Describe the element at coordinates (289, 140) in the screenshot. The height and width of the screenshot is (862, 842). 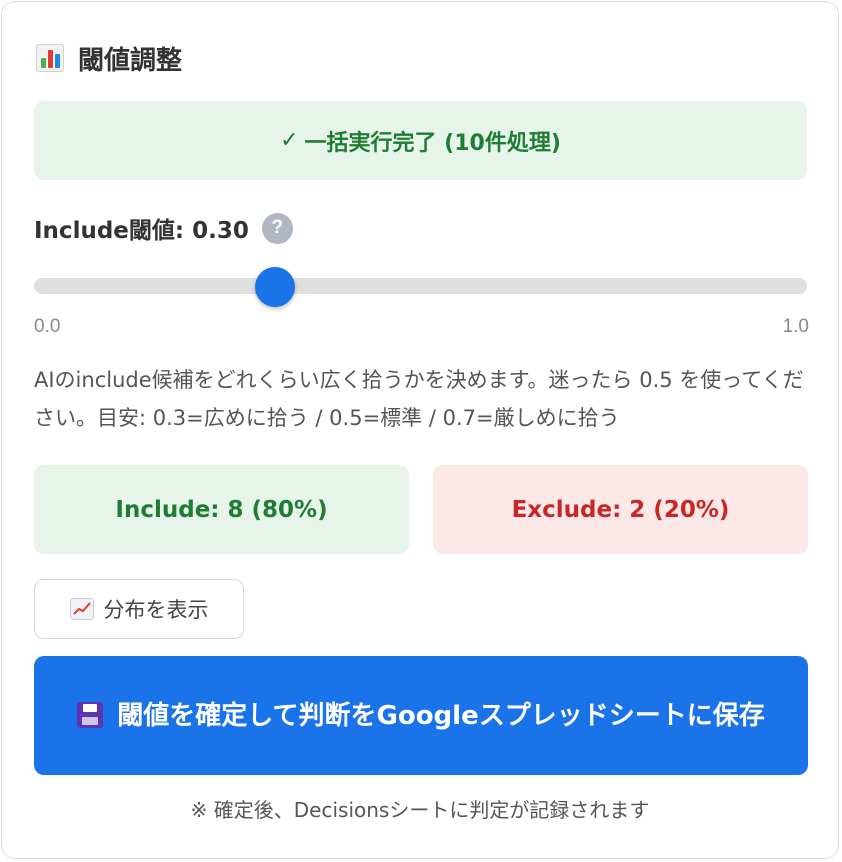
I see `check-icon: ✓` at that location.